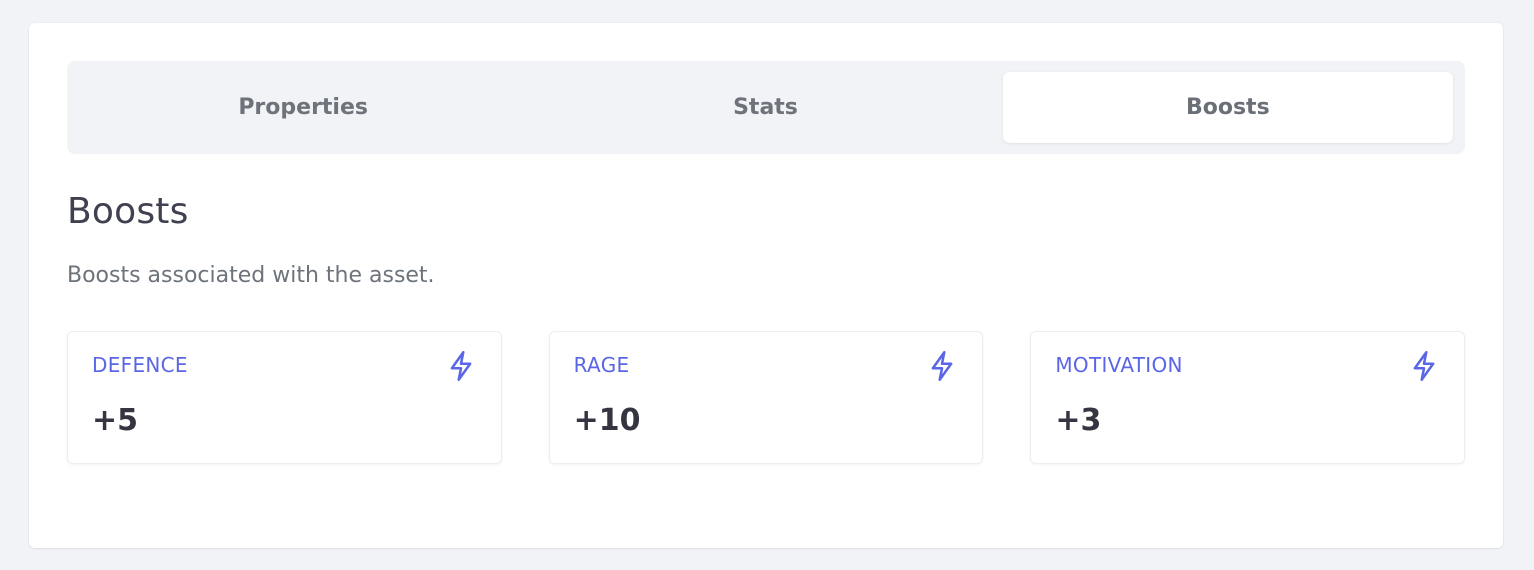  I want to click on boost-card-rage: RAGE +10, so click(766, 397).